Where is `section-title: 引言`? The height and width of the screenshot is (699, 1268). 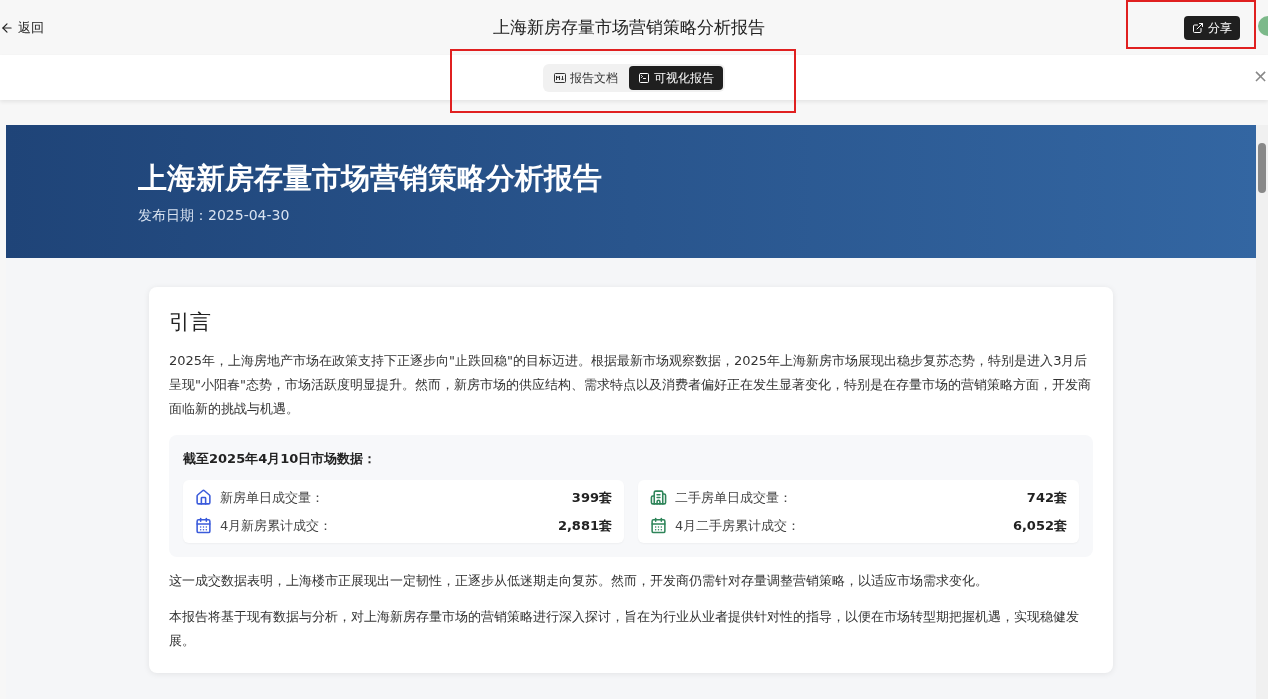 section-title: 引言 is located at coordinates (190, 322).